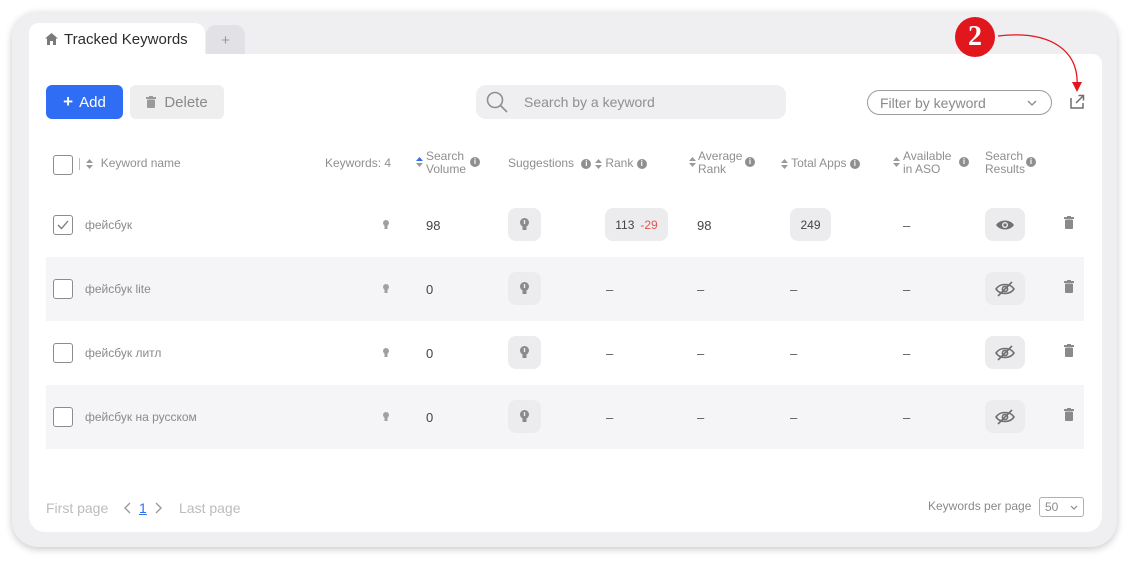  Describe the element at coordinates (127, 508) in the screenshot. I see `chevron-left-icon` at that location.